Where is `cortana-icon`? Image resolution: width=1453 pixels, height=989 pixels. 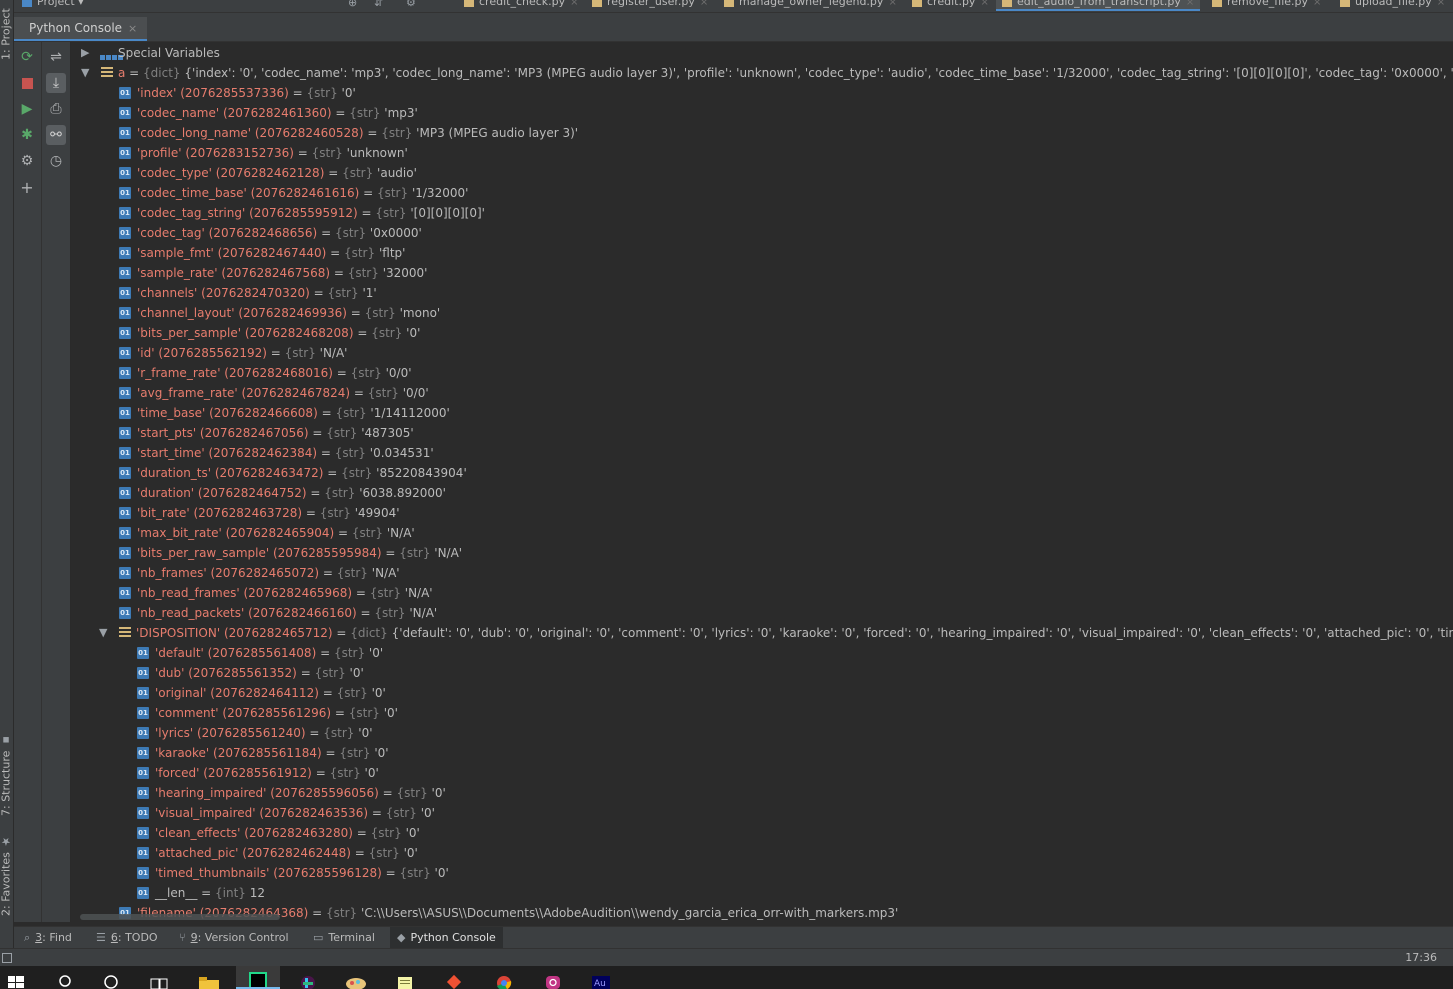 cortana-icon is located at coordinates (111, 981).